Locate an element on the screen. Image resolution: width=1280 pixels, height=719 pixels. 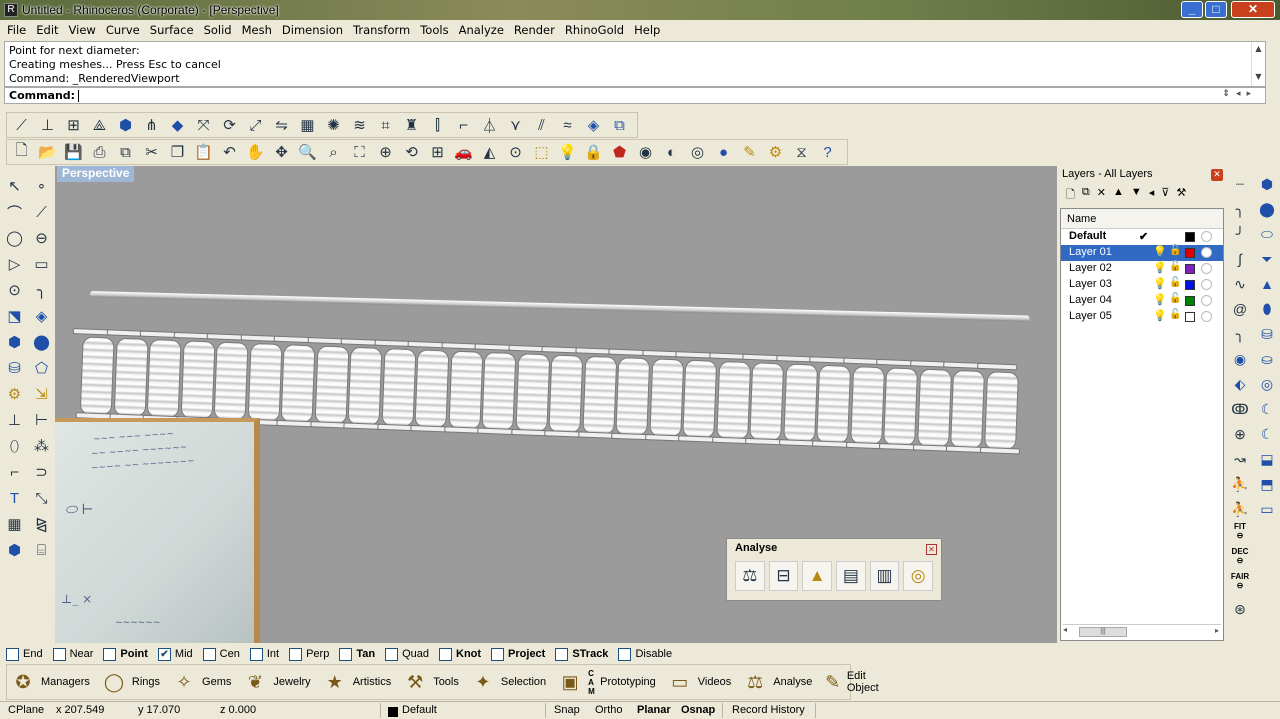
twist-icon: ⋎ is located at coordinates (515, 125).